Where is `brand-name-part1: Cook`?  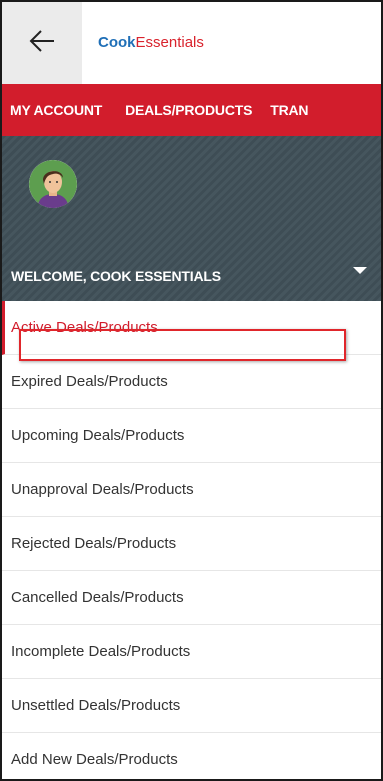
brand-name-part1: Cook is located at coordinates (117, 42).